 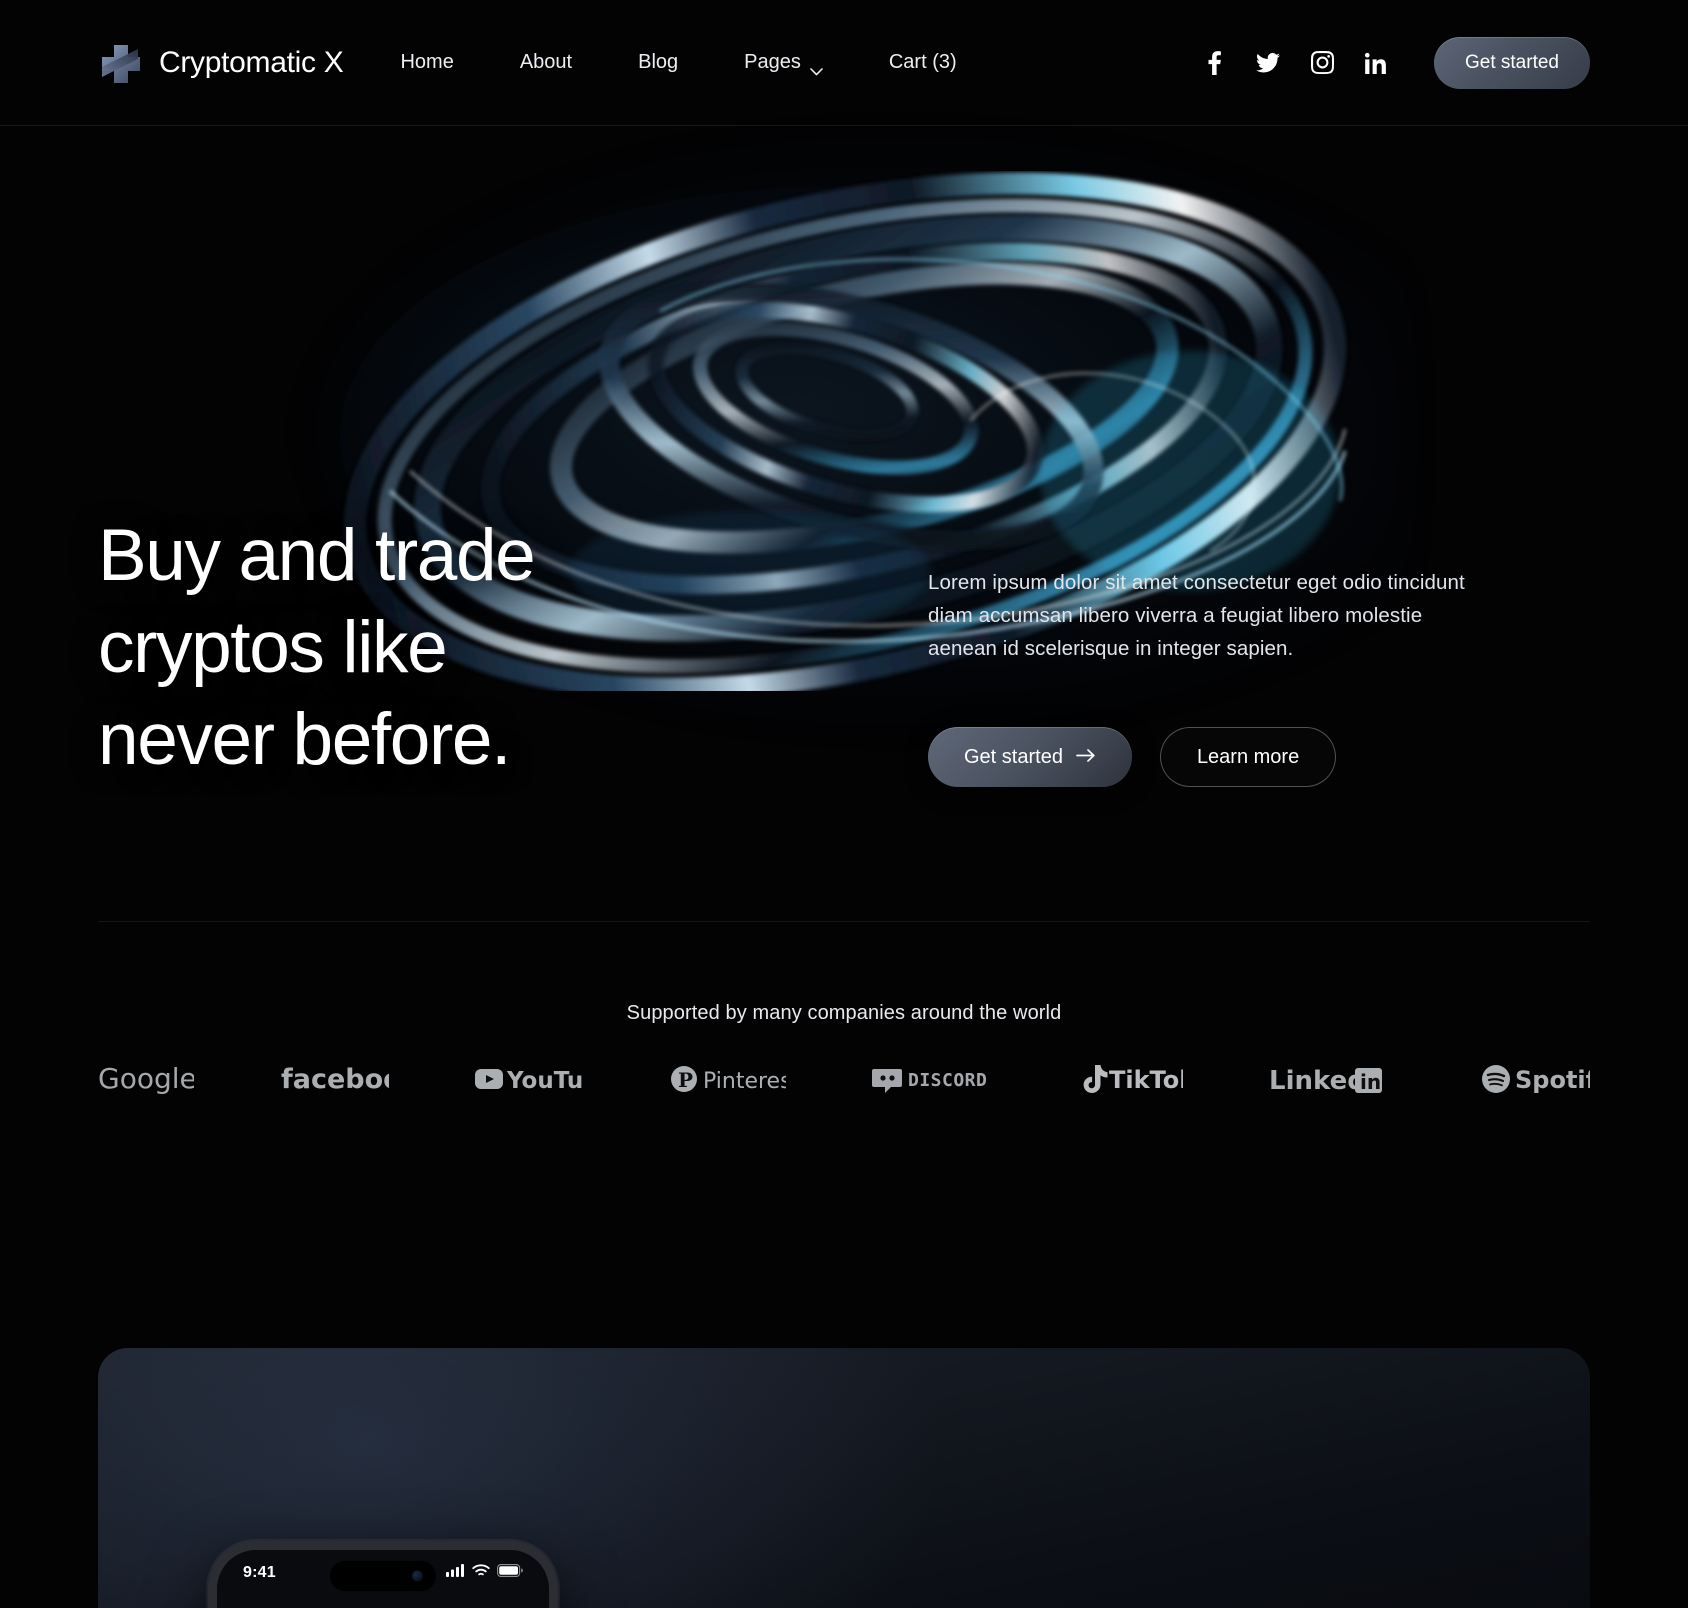 I want to click on nav-item-home: Home, so click(x=443, y=62).